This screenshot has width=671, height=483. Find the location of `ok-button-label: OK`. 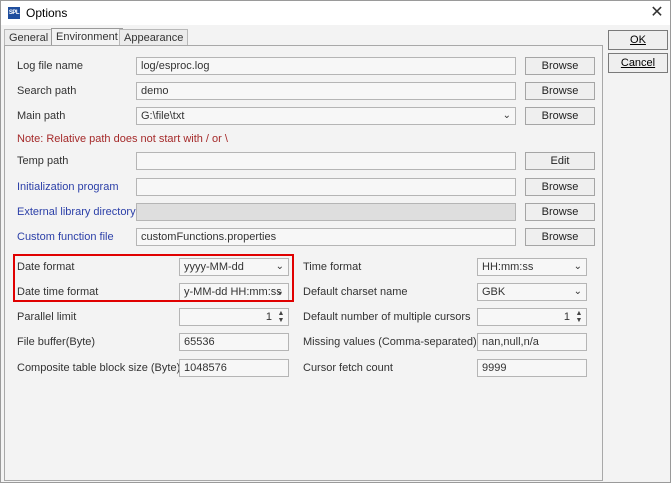

ok-button-label: OK is located at coordinates (638, 40).